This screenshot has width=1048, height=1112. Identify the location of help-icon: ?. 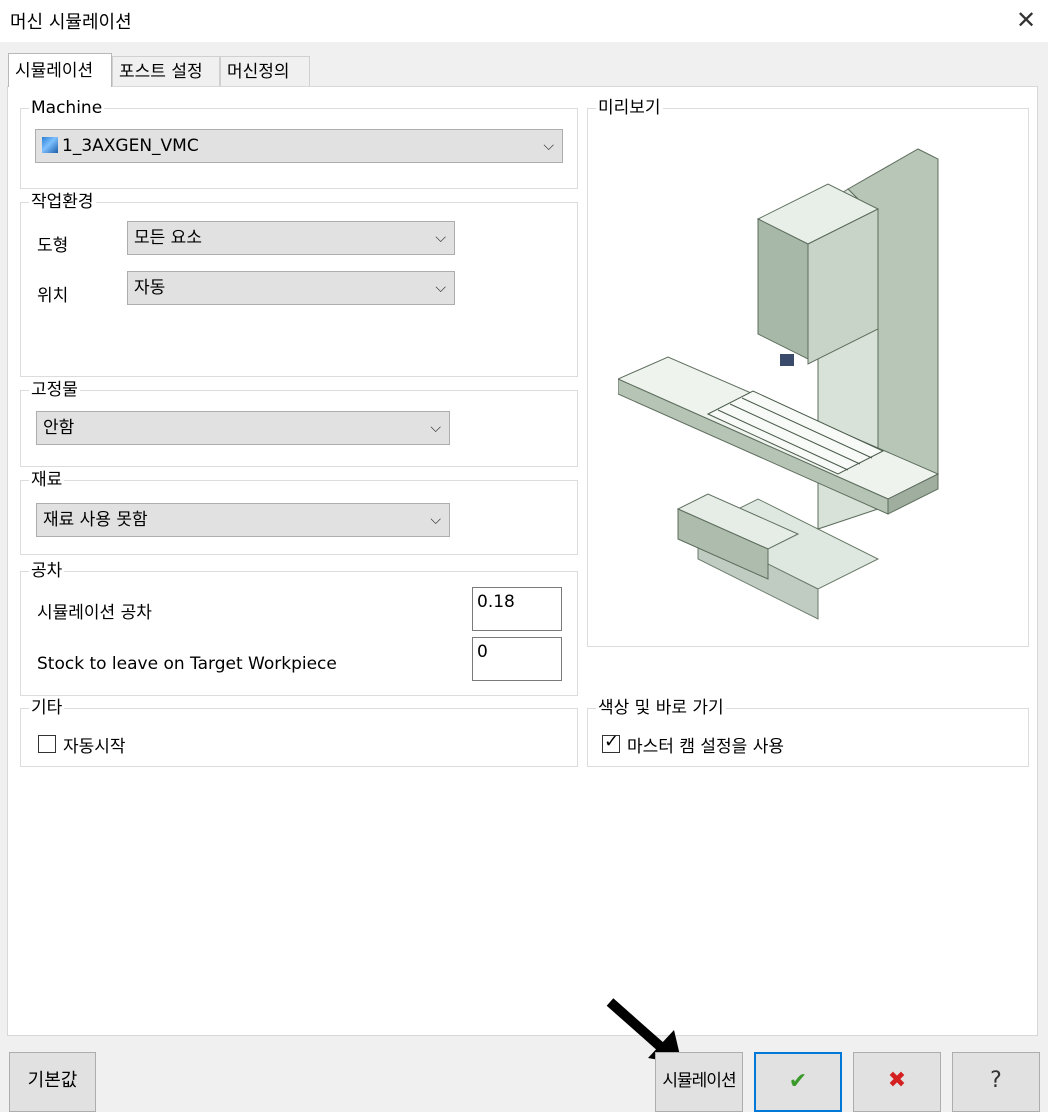
(996, 1080).